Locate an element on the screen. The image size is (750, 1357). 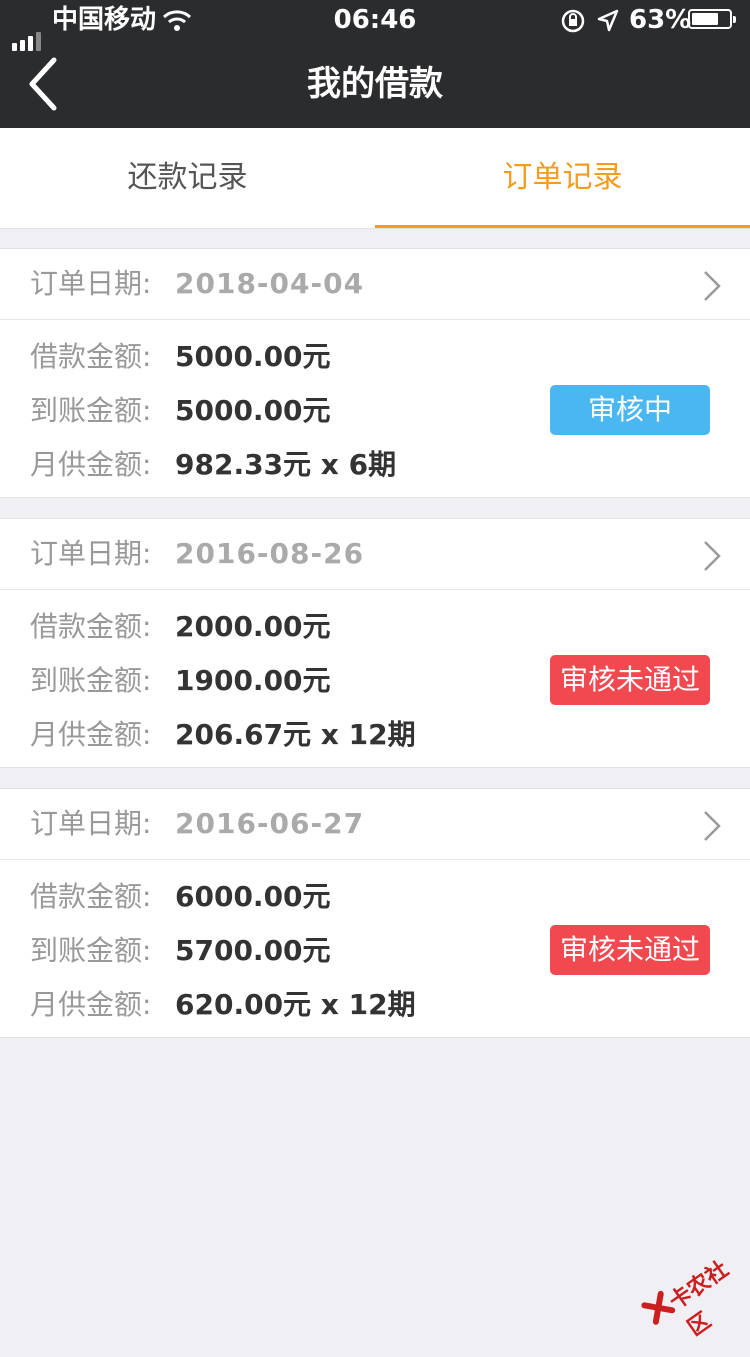
top-bar: 中国移动 06:46 63% 我的借款 is located at coordinates (375, 64).